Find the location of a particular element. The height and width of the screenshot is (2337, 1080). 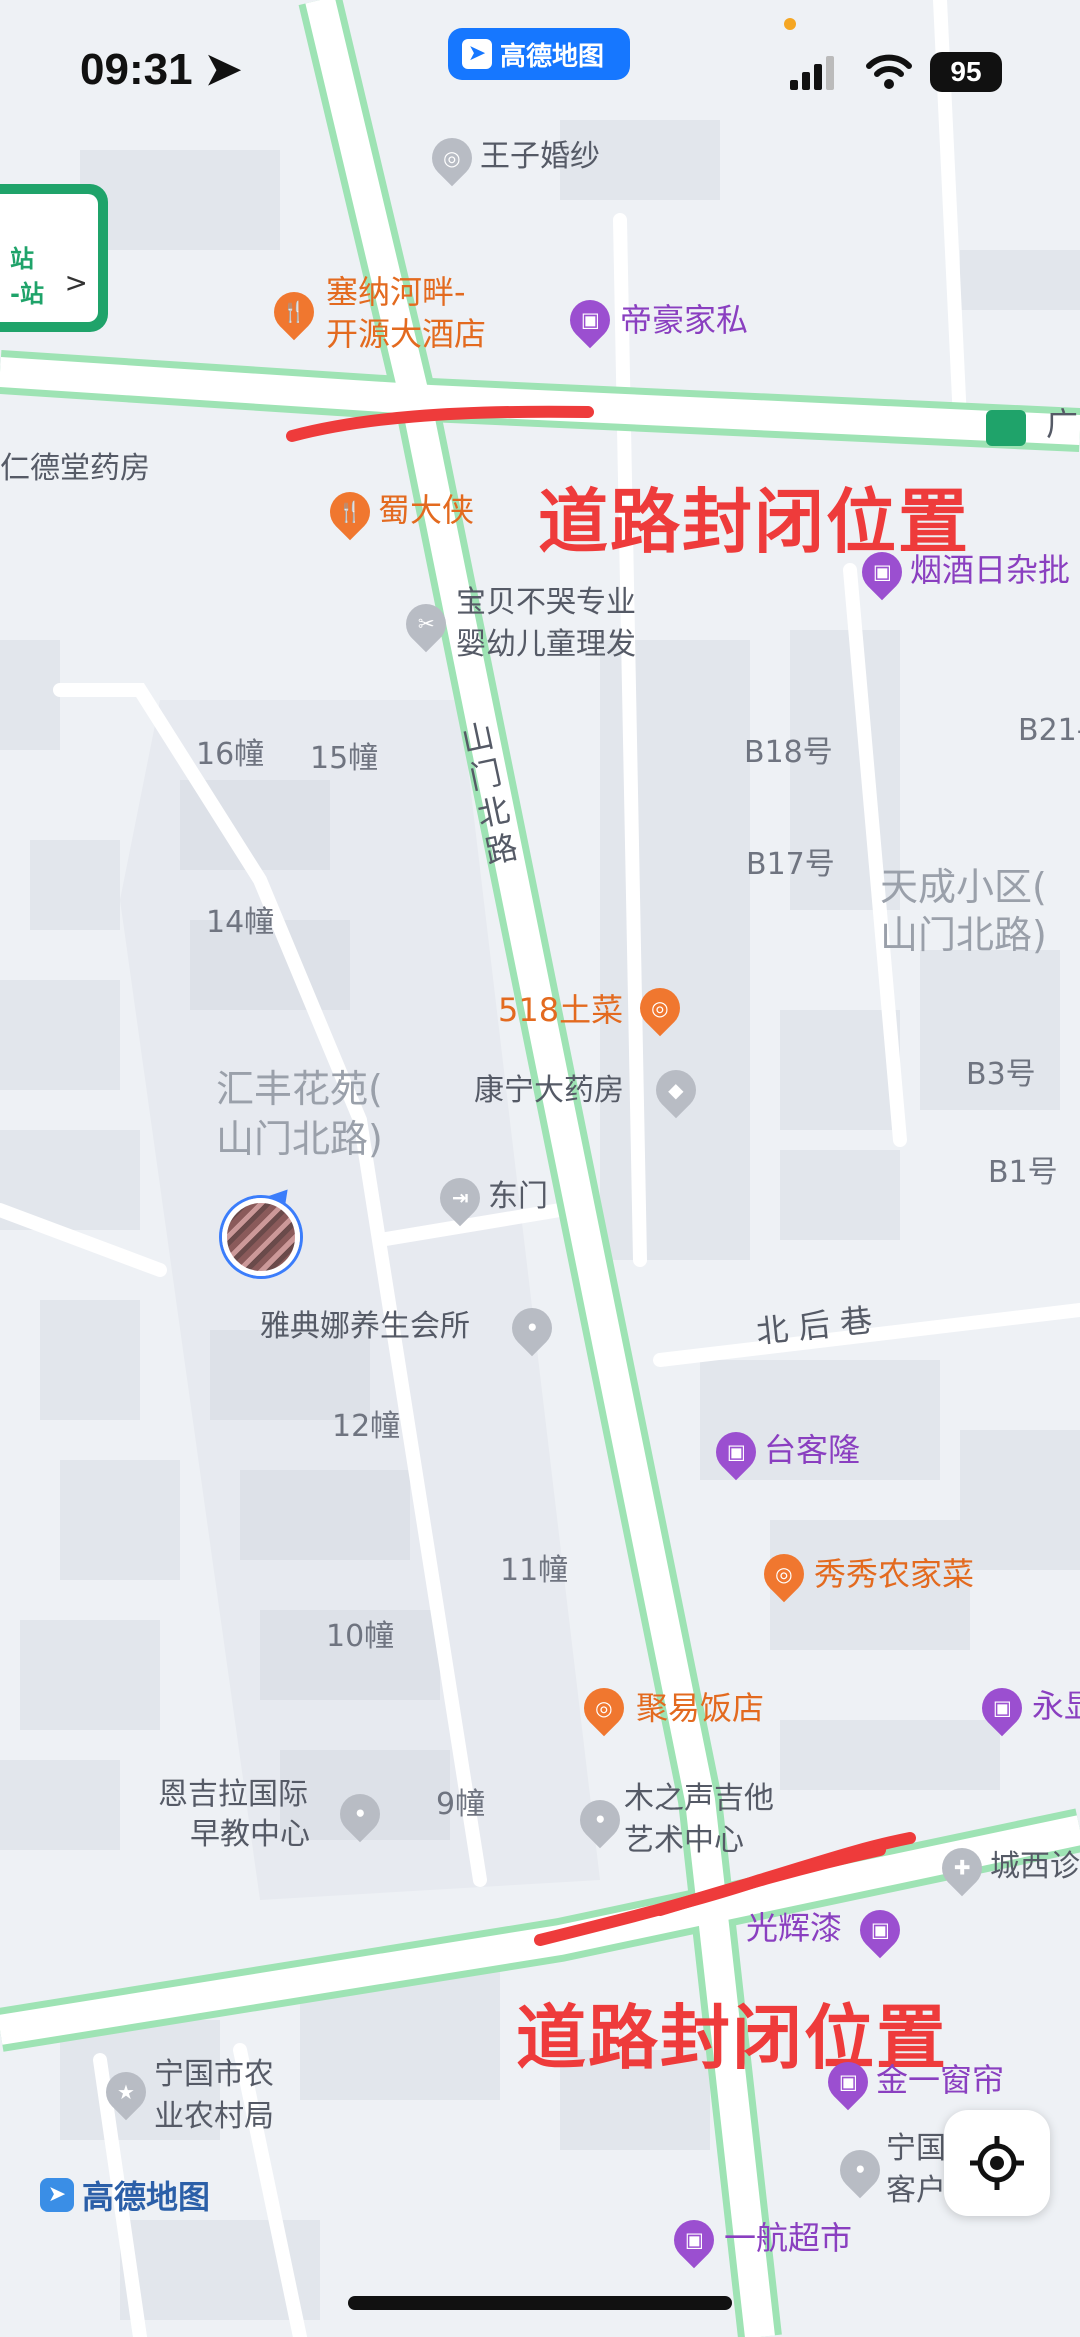

poi-guang-partial: 广 is located at coordinates (1062, 424).